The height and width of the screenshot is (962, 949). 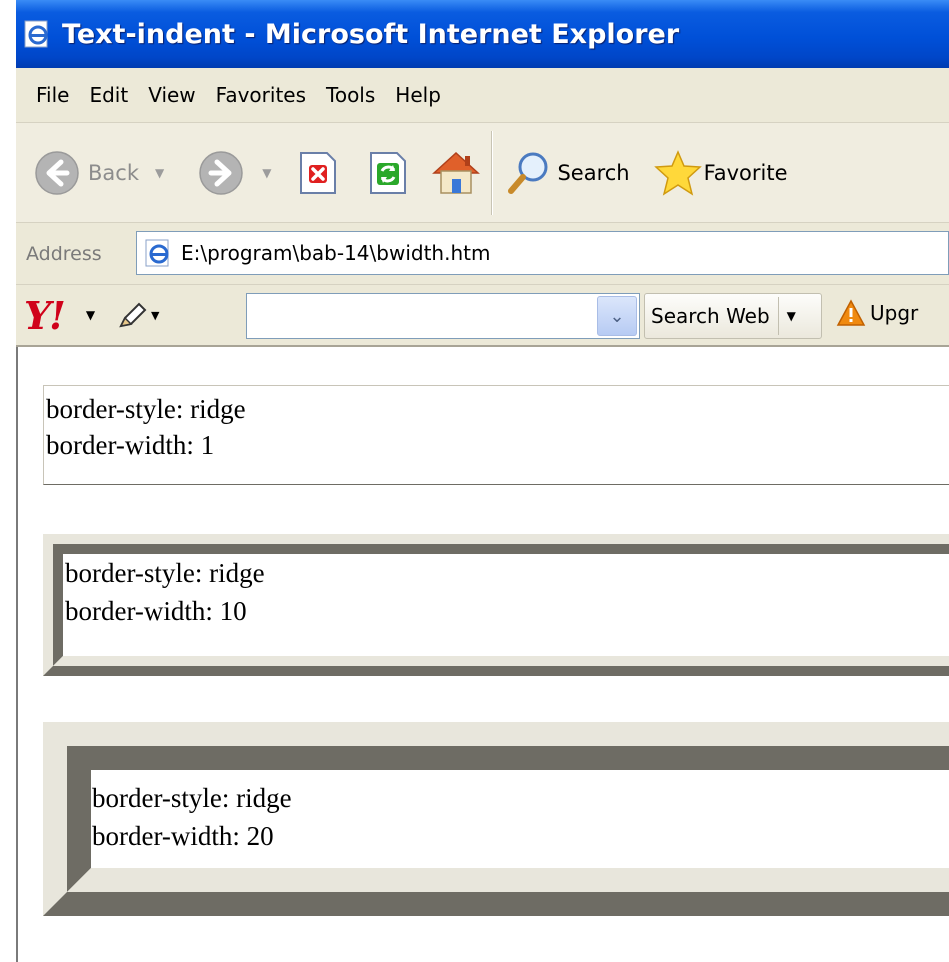 What do you see at coordinates (336, 253) in the screenshot?
I see `address-value: E:\program\bab-14\bwidth.htm` at bounding box center [336, 253].